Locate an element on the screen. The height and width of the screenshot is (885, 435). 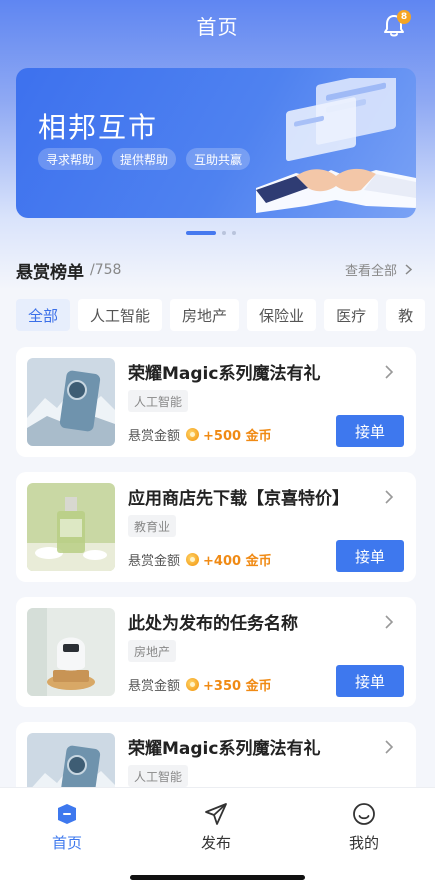
filter-chip: 房地产 is located at coordinates (205, 315).